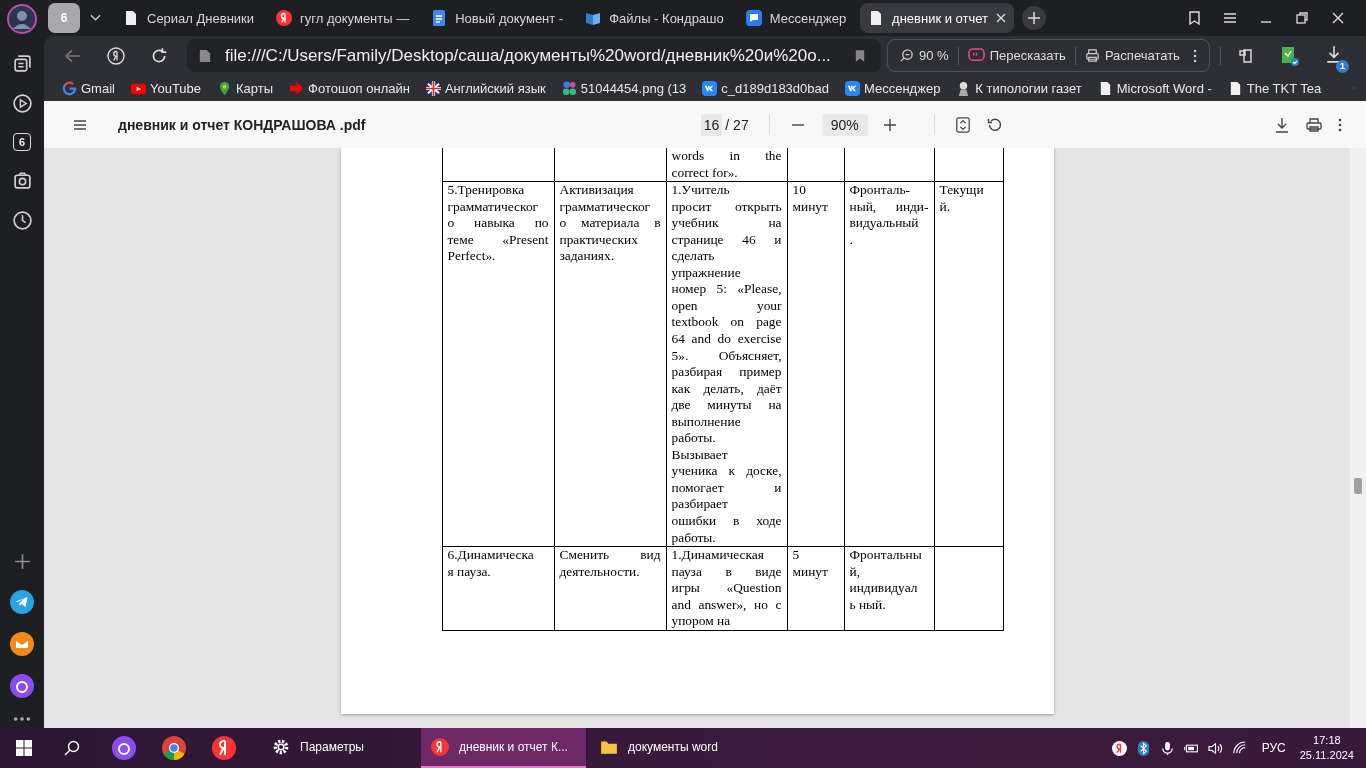  Describe the element at coordinates (937, 18) in the screenshot. I see `browser-tab: дневник и отчет` at that location.